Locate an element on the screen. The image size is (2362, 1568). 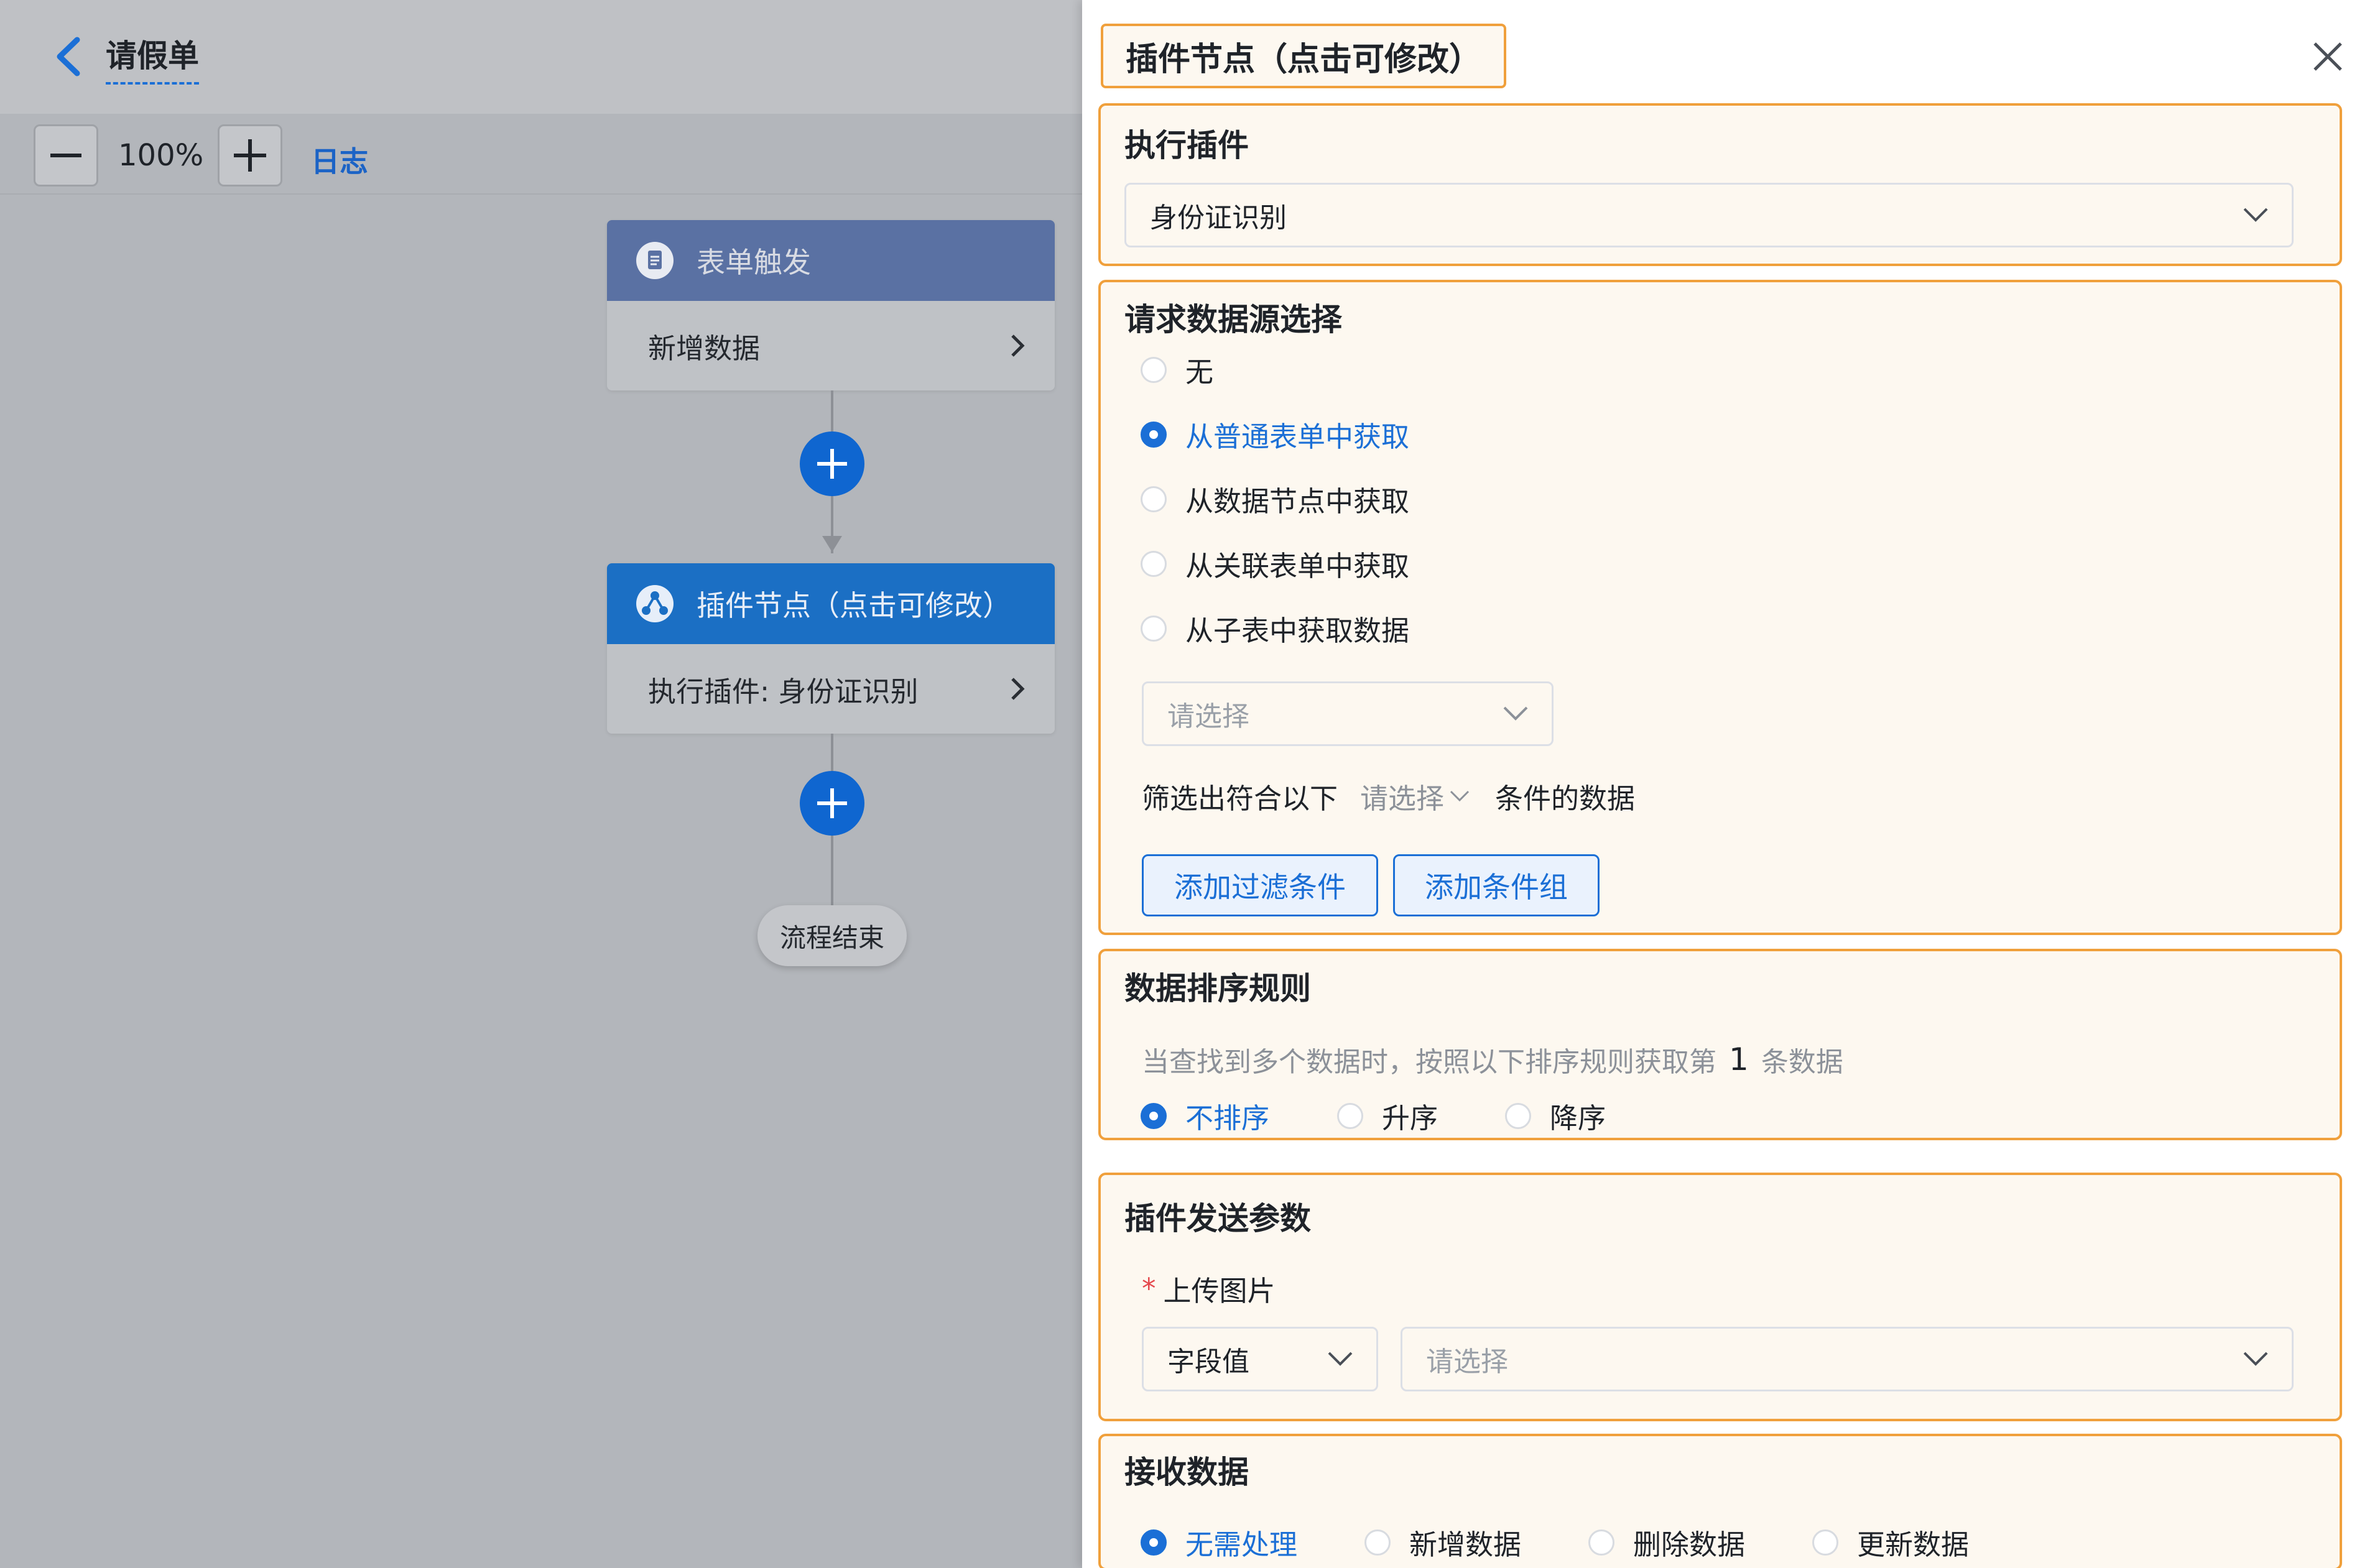
option-label: 从数据节点中获取 is located at coordinates (1297, 501).